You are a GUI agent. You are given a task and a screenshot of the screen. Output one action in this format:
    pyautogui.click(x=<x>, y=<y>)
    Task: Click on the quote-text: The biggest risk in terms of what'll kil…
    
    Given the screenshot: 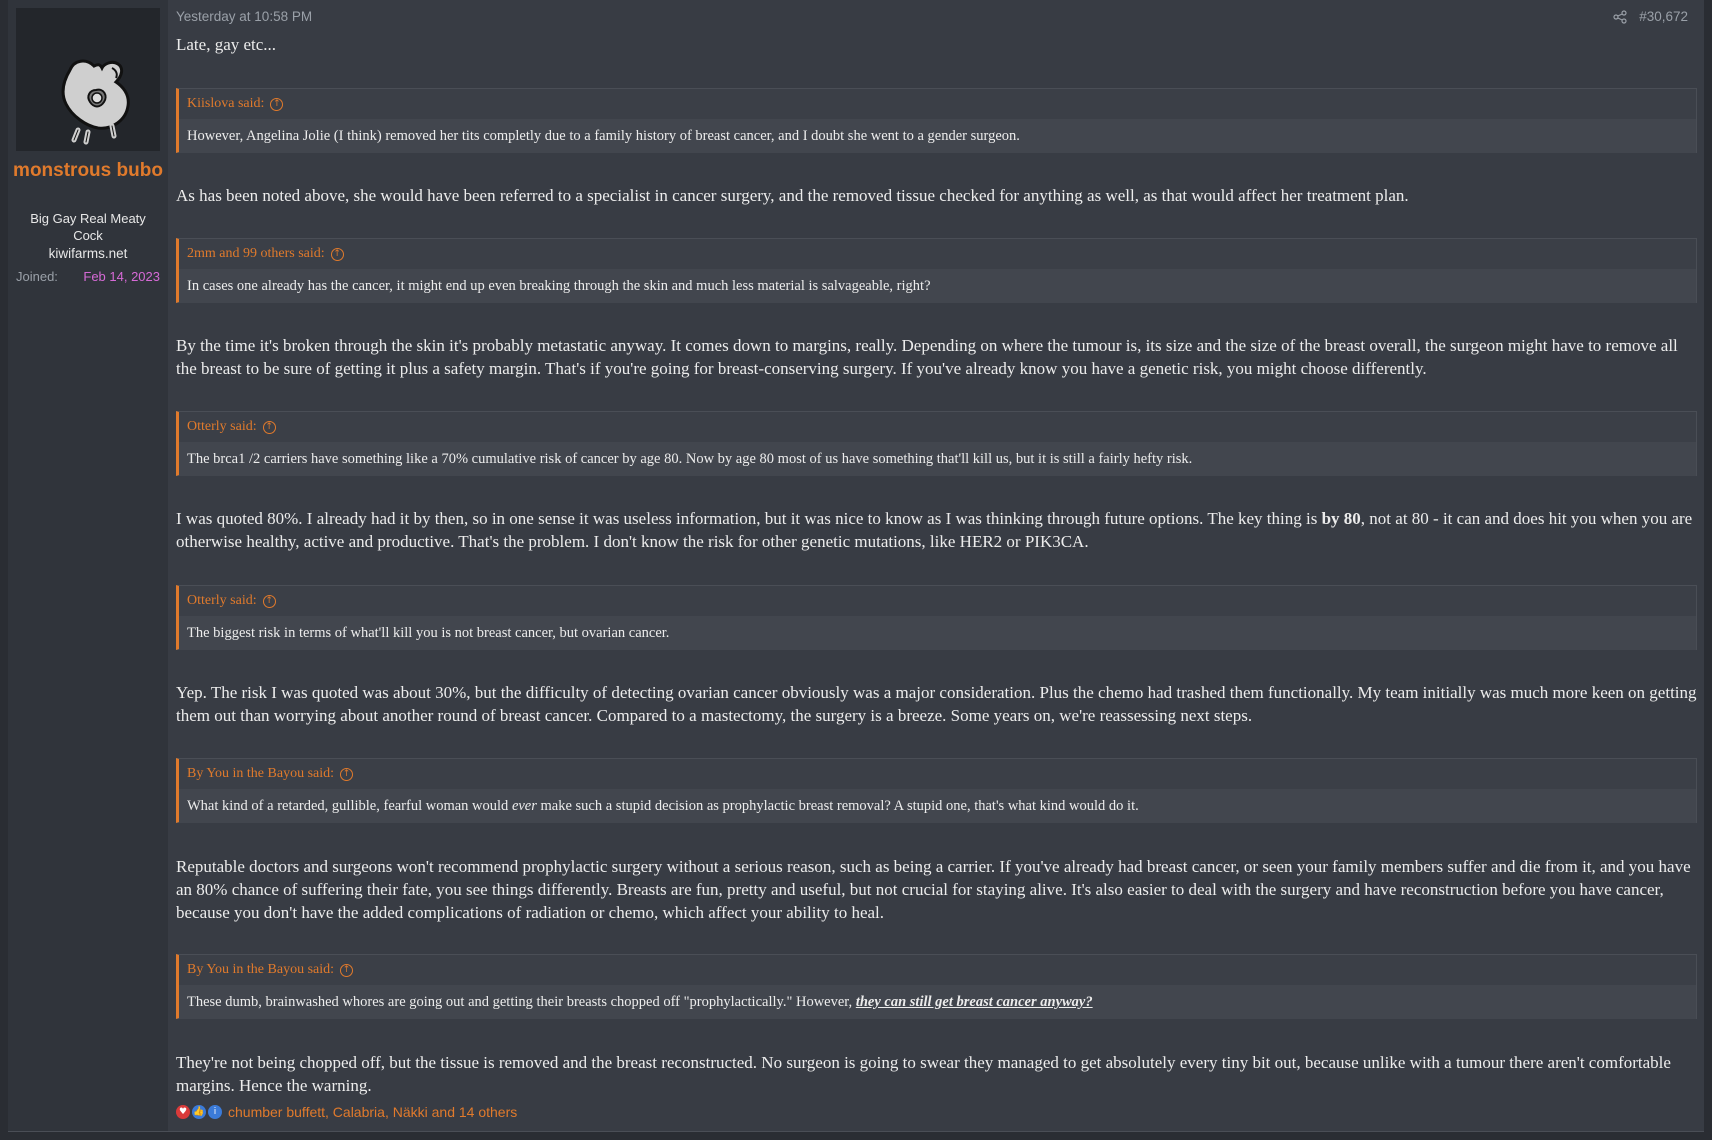 What is the action you would take?
    pyautogui.click(x=937, y=633)
    